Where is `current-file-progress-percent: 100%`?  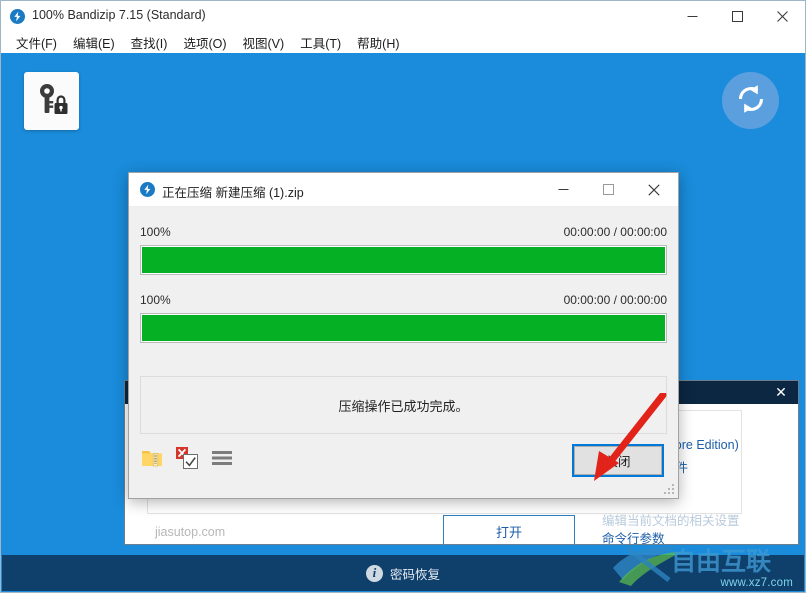 current-file-progress-percent: 100% is located at coordinates (155, 300).